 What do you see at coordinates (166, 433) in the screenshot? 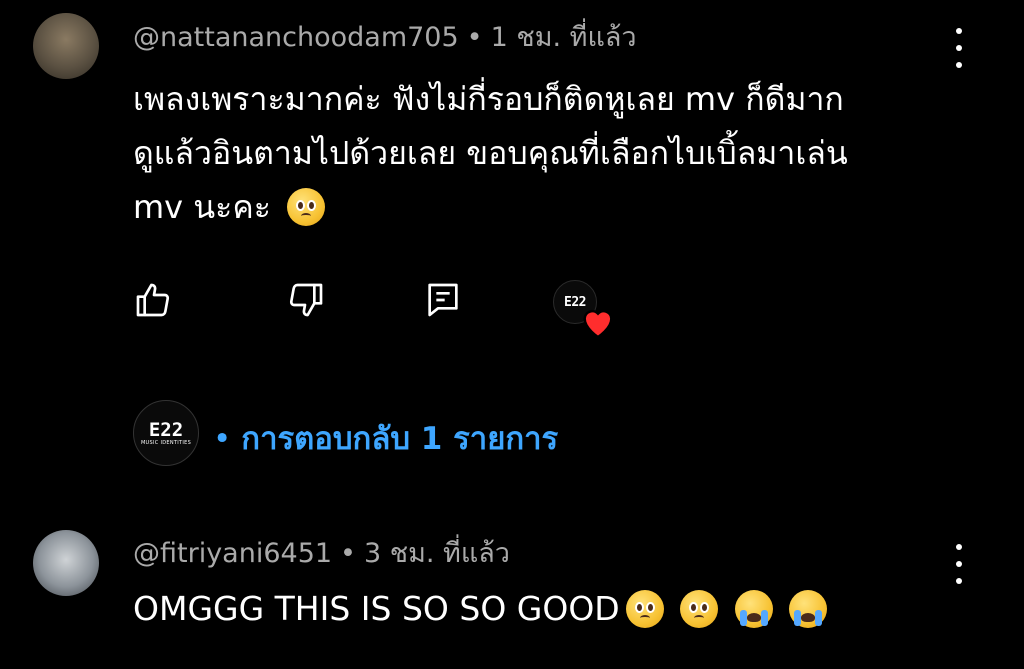
I see `channel-avatar: E22 MUSIC IDENTITIES` at bounding box center [166, 433].